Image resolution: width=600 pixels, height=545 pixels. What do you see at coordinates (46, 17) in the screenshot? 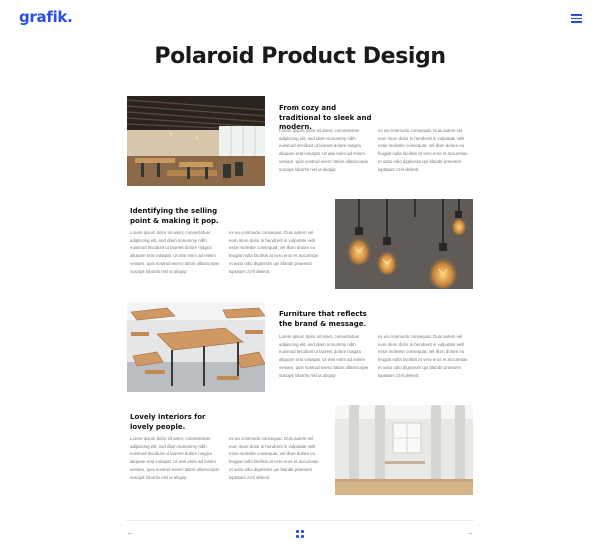
I see `logo: grafik.` at bounding box center [46, 17].